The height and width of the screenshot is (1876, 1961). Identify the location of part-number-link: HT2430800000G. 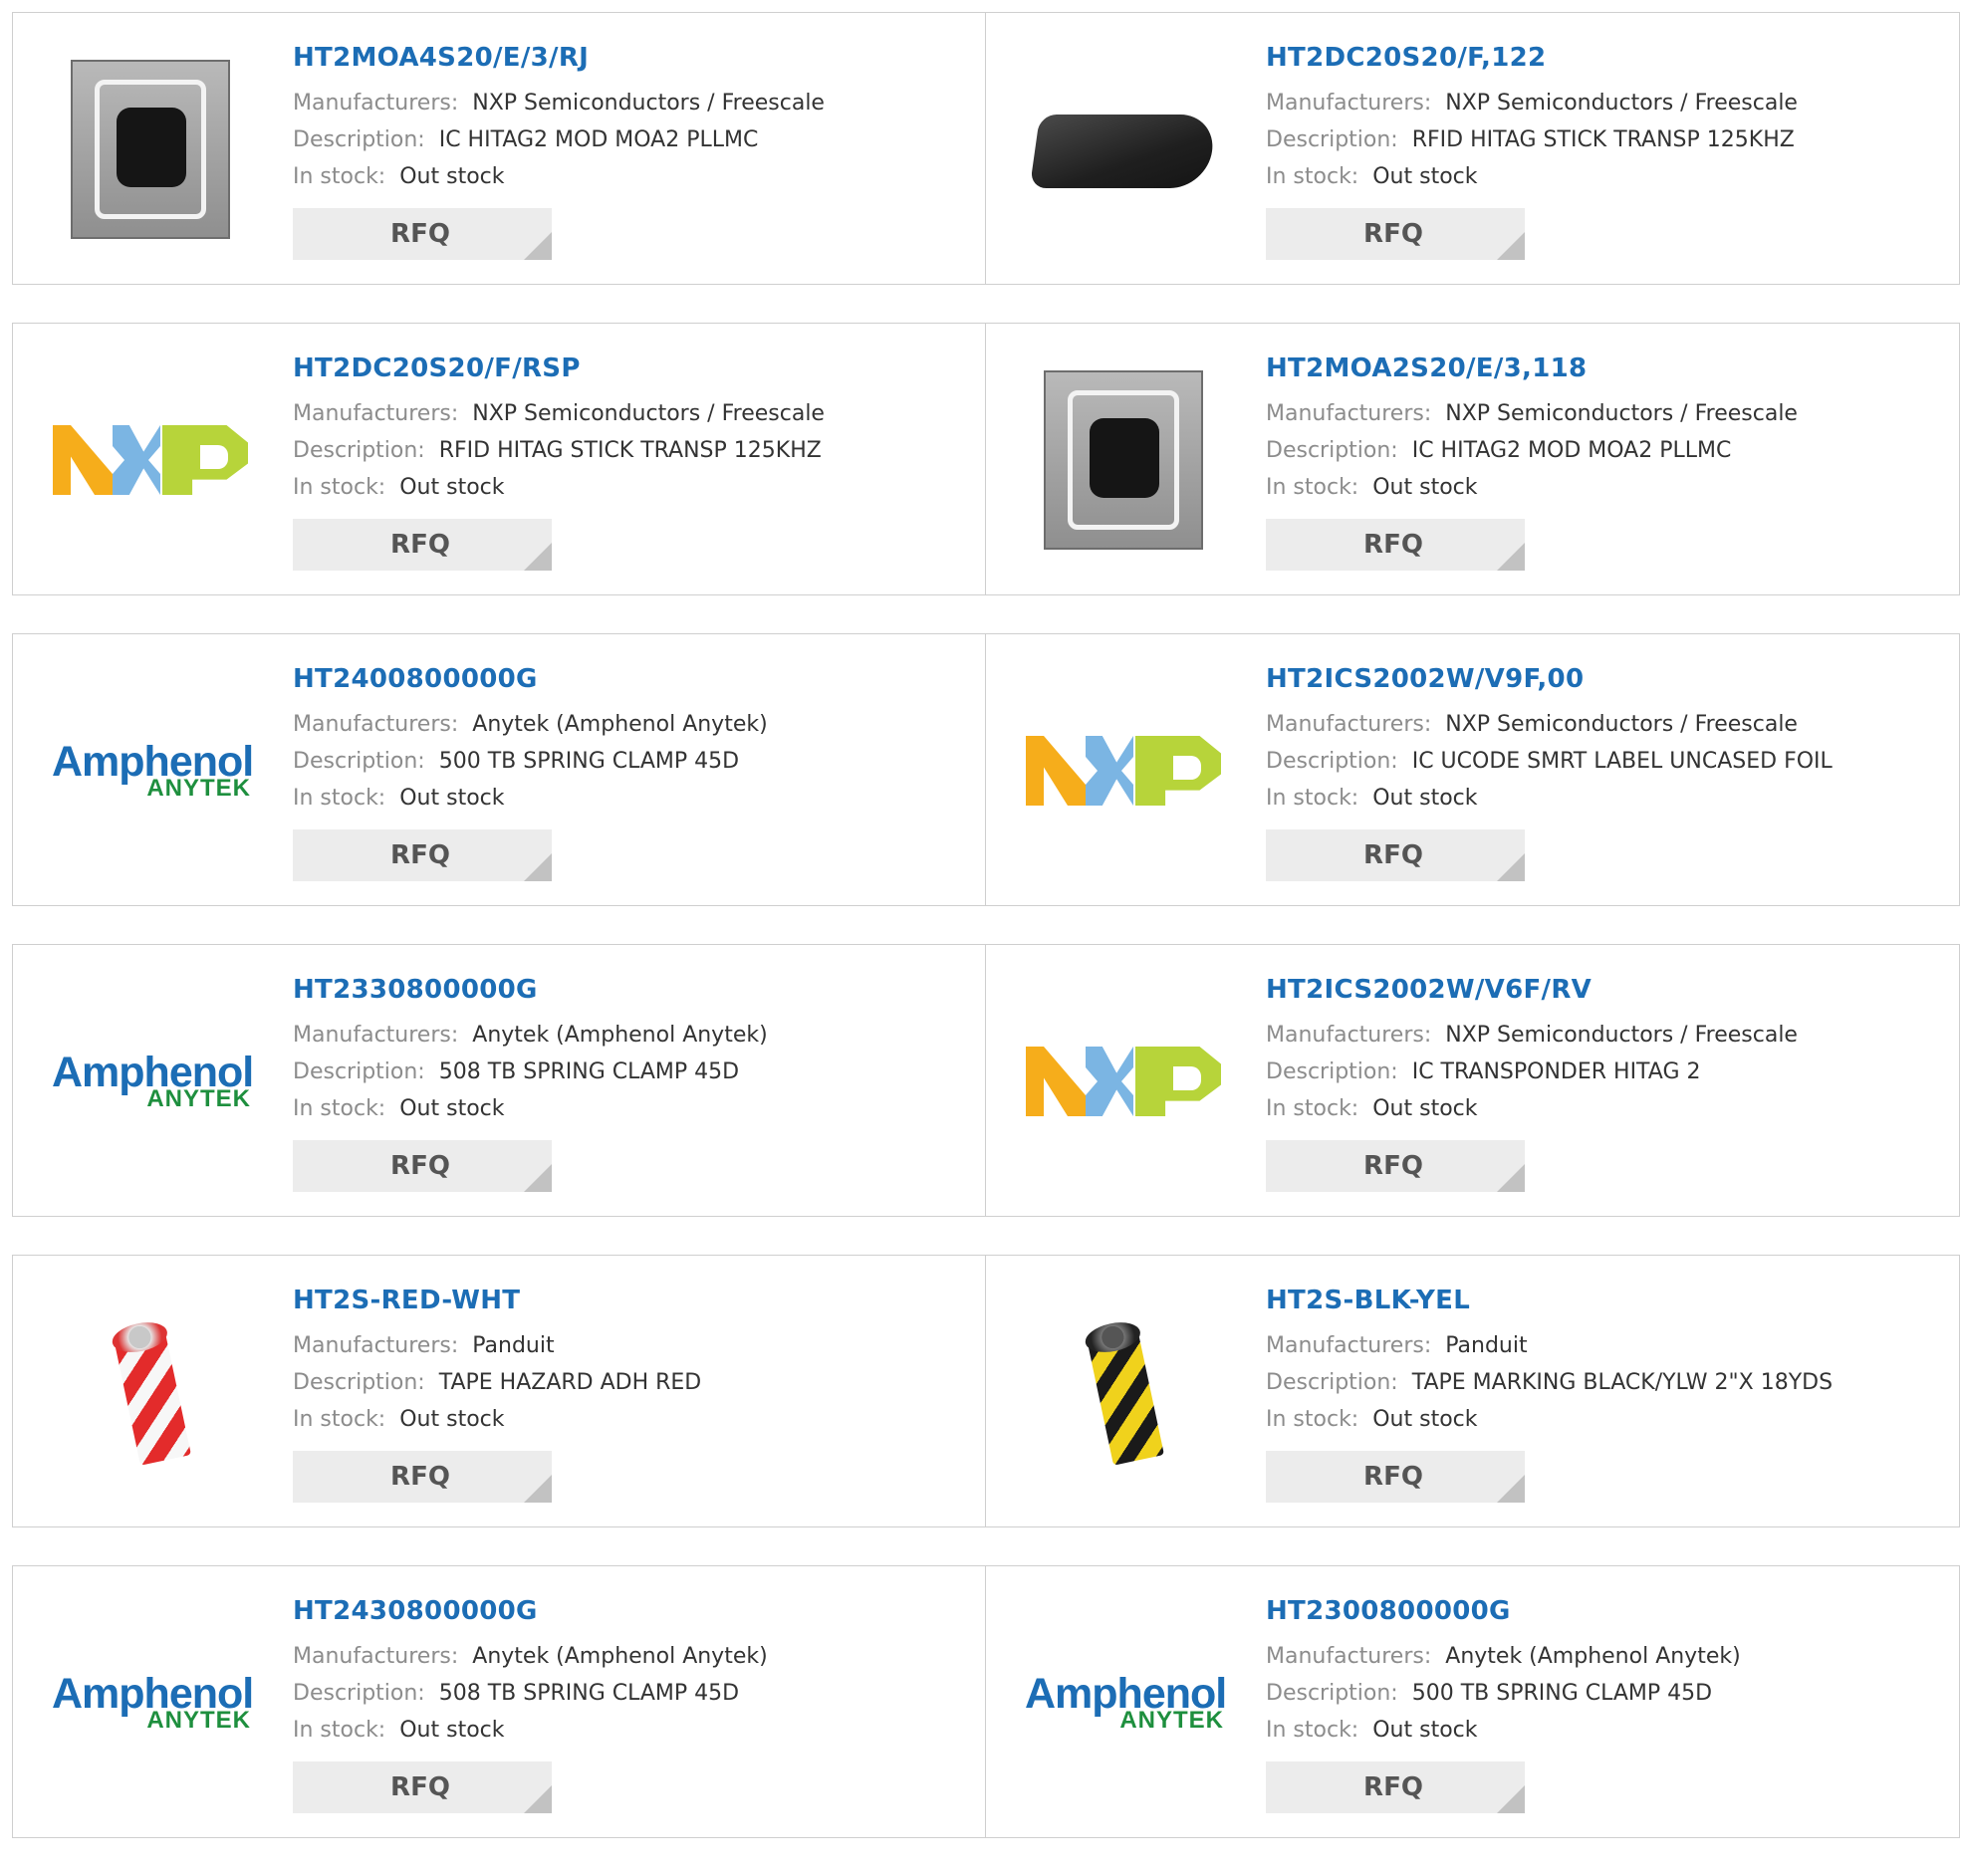
(629, 1611).